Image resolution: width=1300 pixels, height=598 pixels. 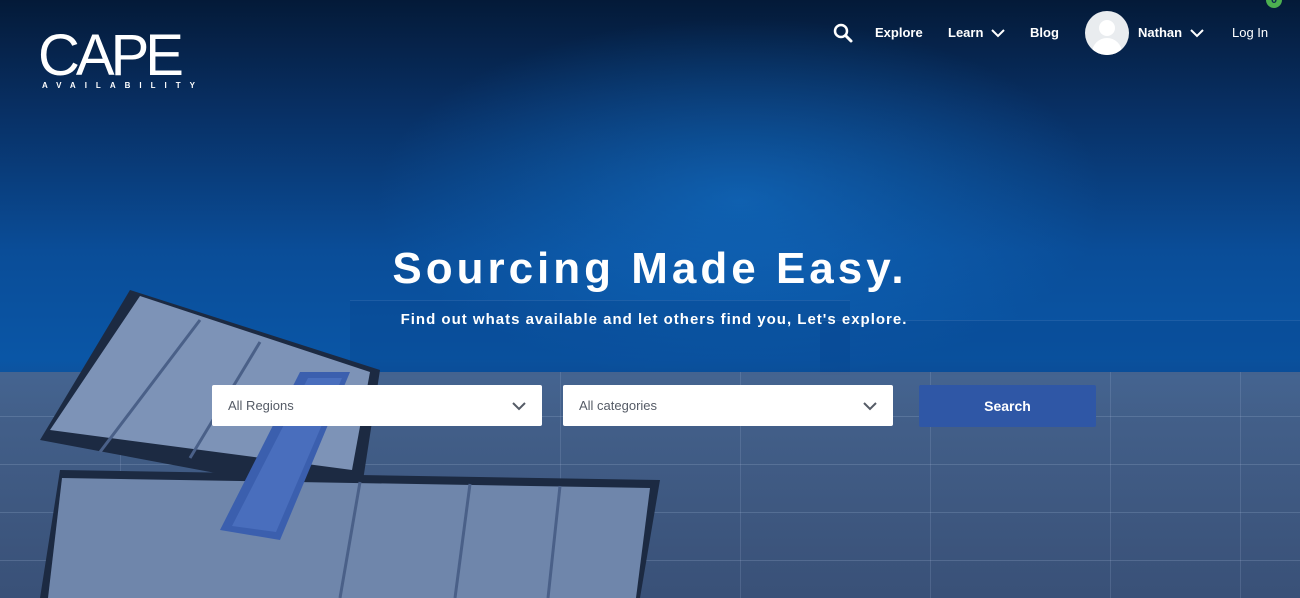 What do you see at coordinates (1107, 46) in the screenshot?
I see `avatar-body-shape` at bounding box center [1107, 46].